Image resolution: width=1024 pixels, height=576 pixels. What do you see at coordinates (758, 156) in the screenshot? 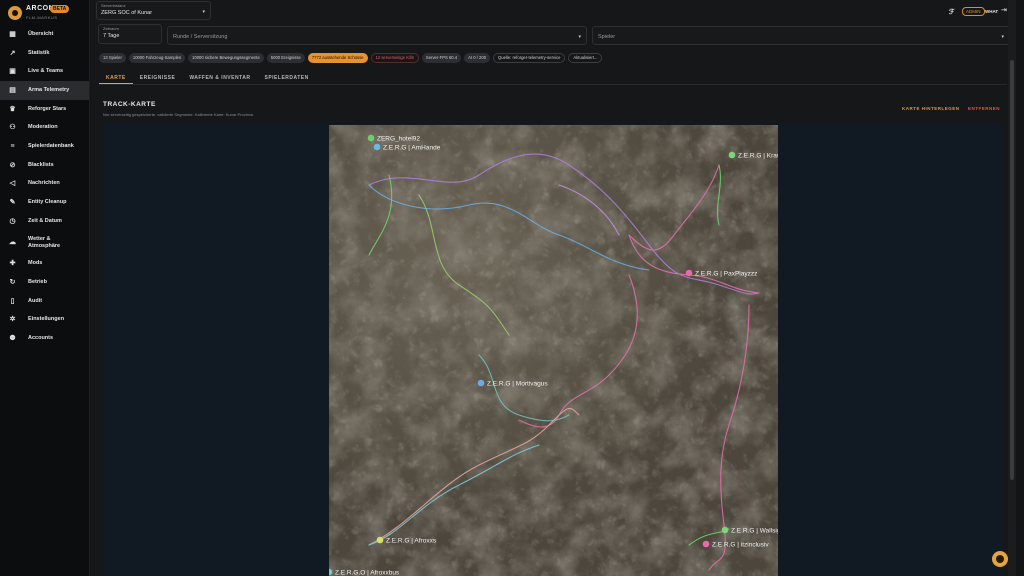
I see `player-label: Z.E.R.G | KrawallAtze` at bounding box center [758, 156].